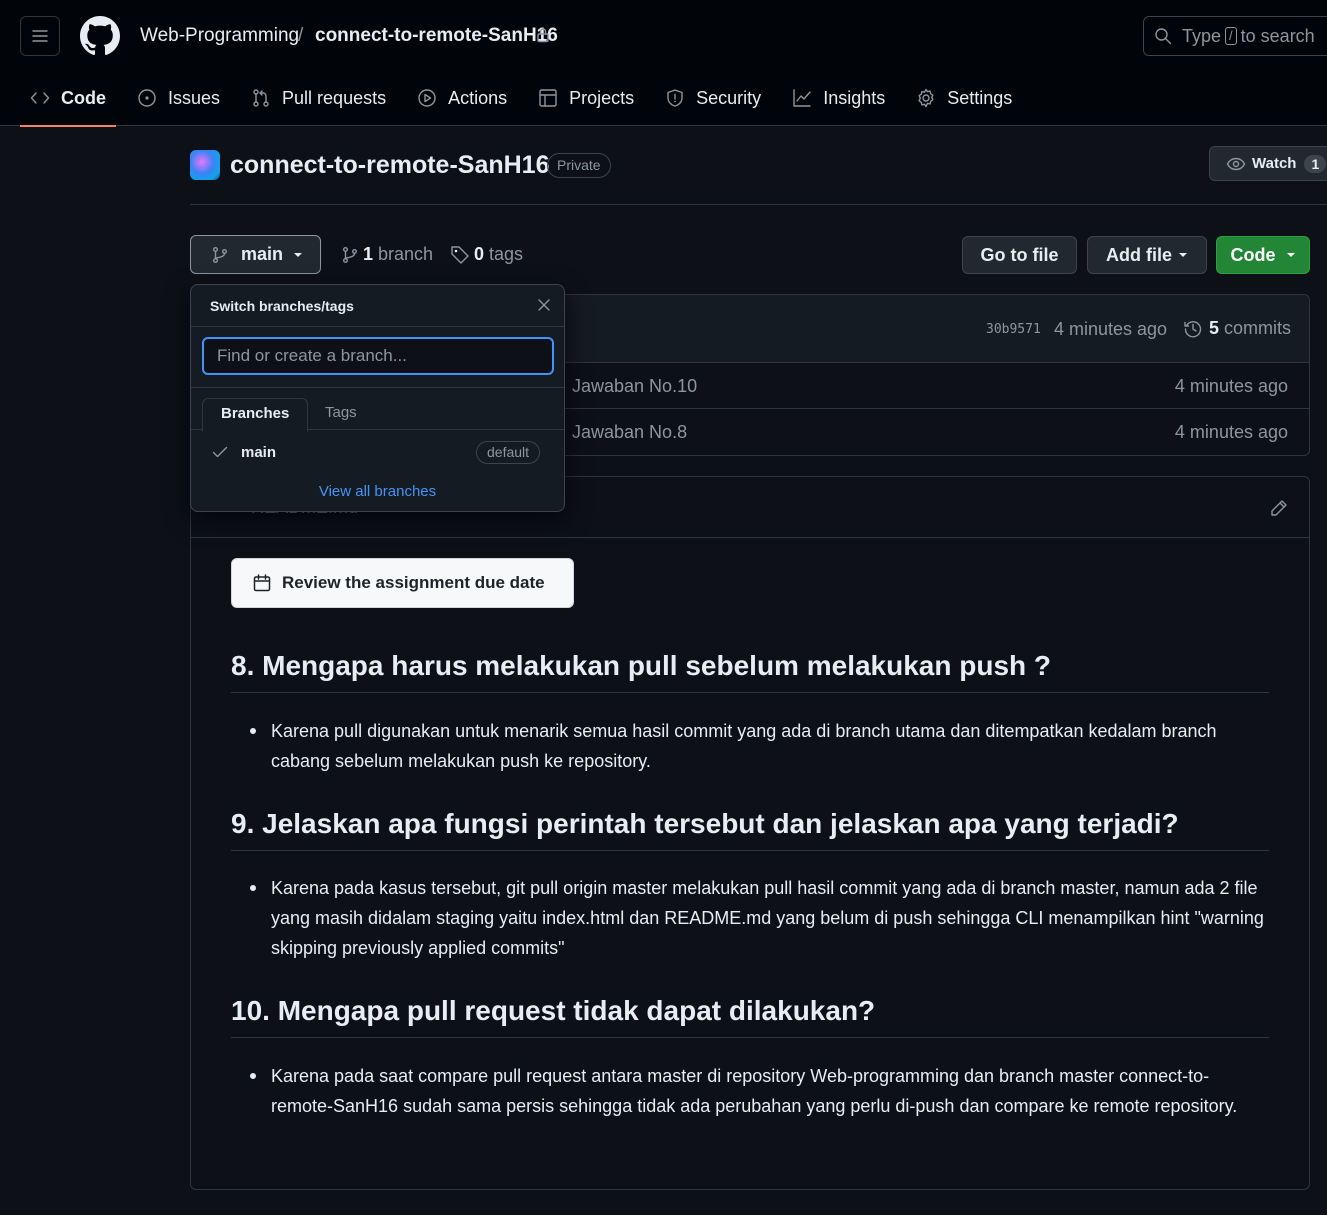 This screenshot has height=1215, width=1327. Describe the element at coordinates (802, 98) in the screenshot. I see `graph-icon` at that location.